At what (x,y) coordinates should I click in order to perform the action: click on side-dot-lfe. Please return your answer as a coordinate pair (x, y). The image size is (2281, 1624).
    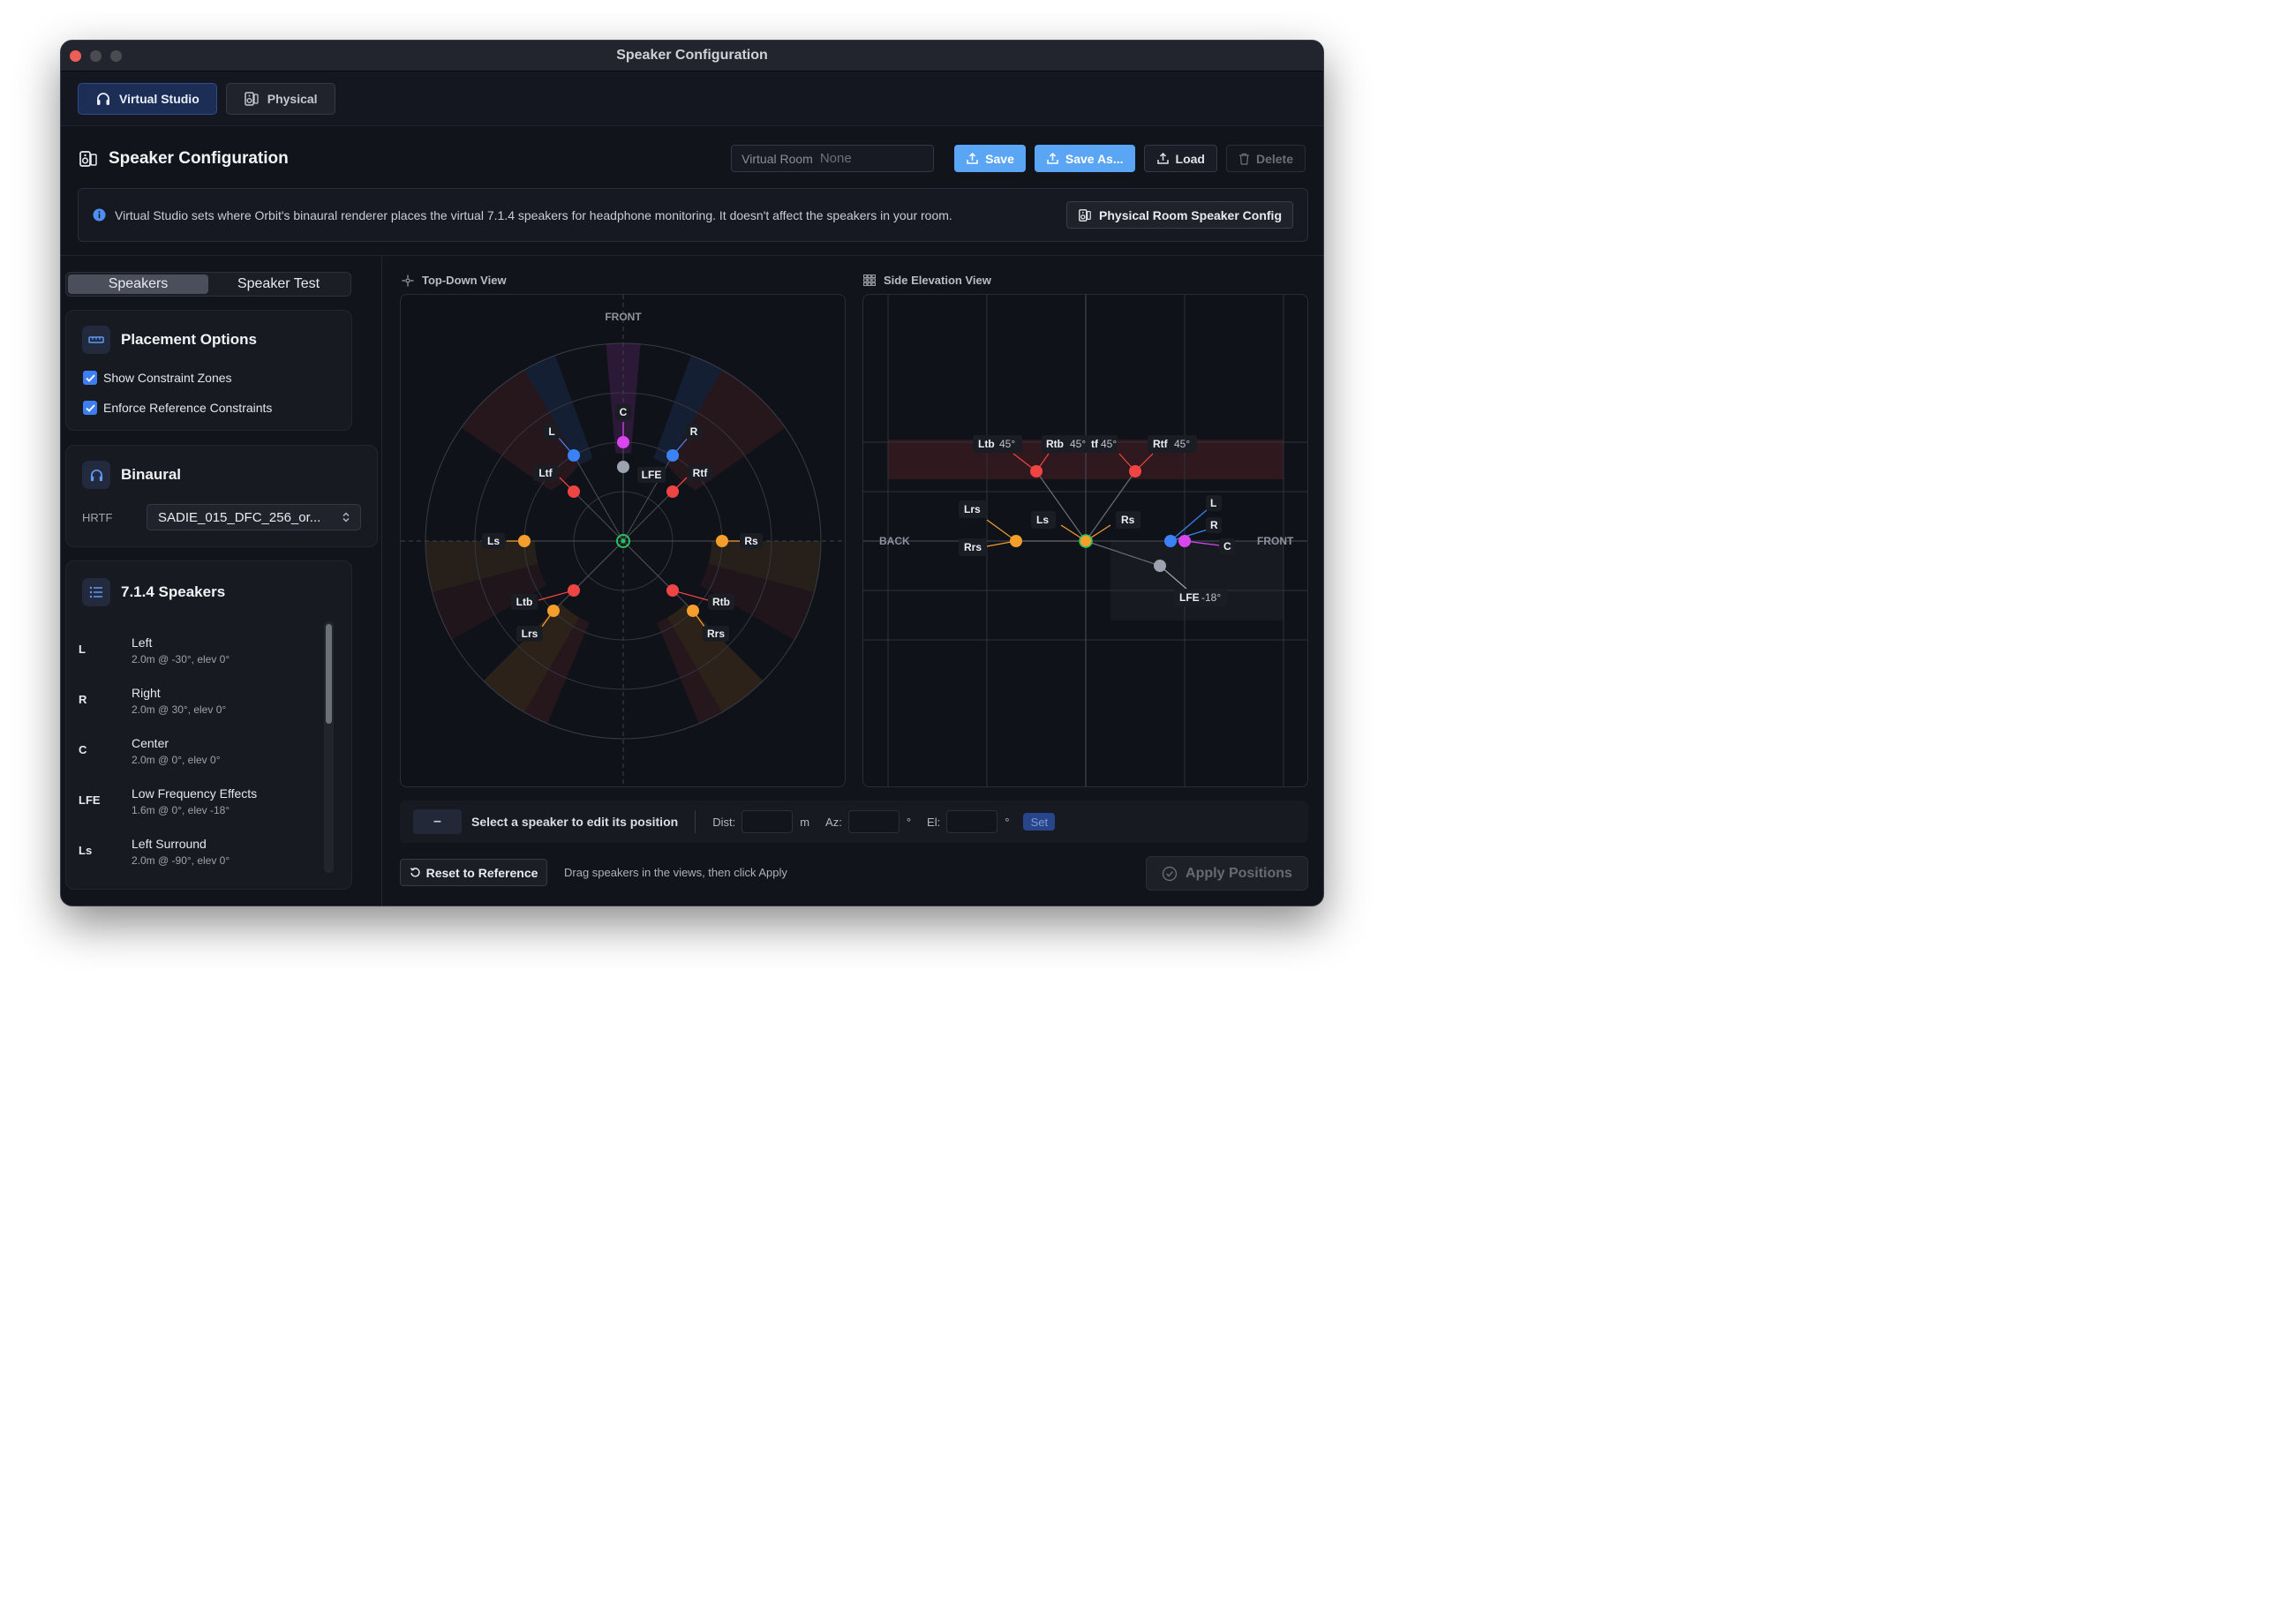
    Looking at the image, I should click on (1160, 566).